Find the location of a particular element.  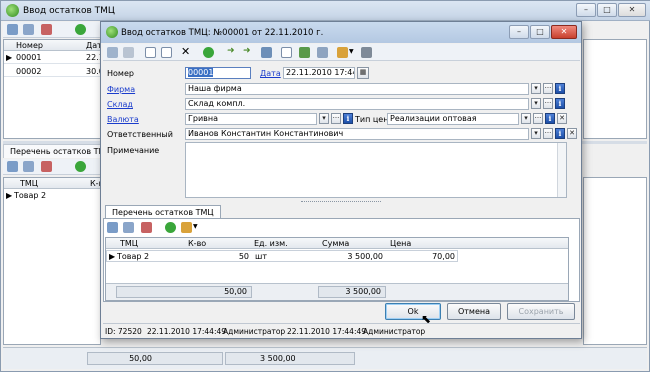

price-type-dropdown-chevron-down-icon: ▾ is located at coordinates (526, 118).